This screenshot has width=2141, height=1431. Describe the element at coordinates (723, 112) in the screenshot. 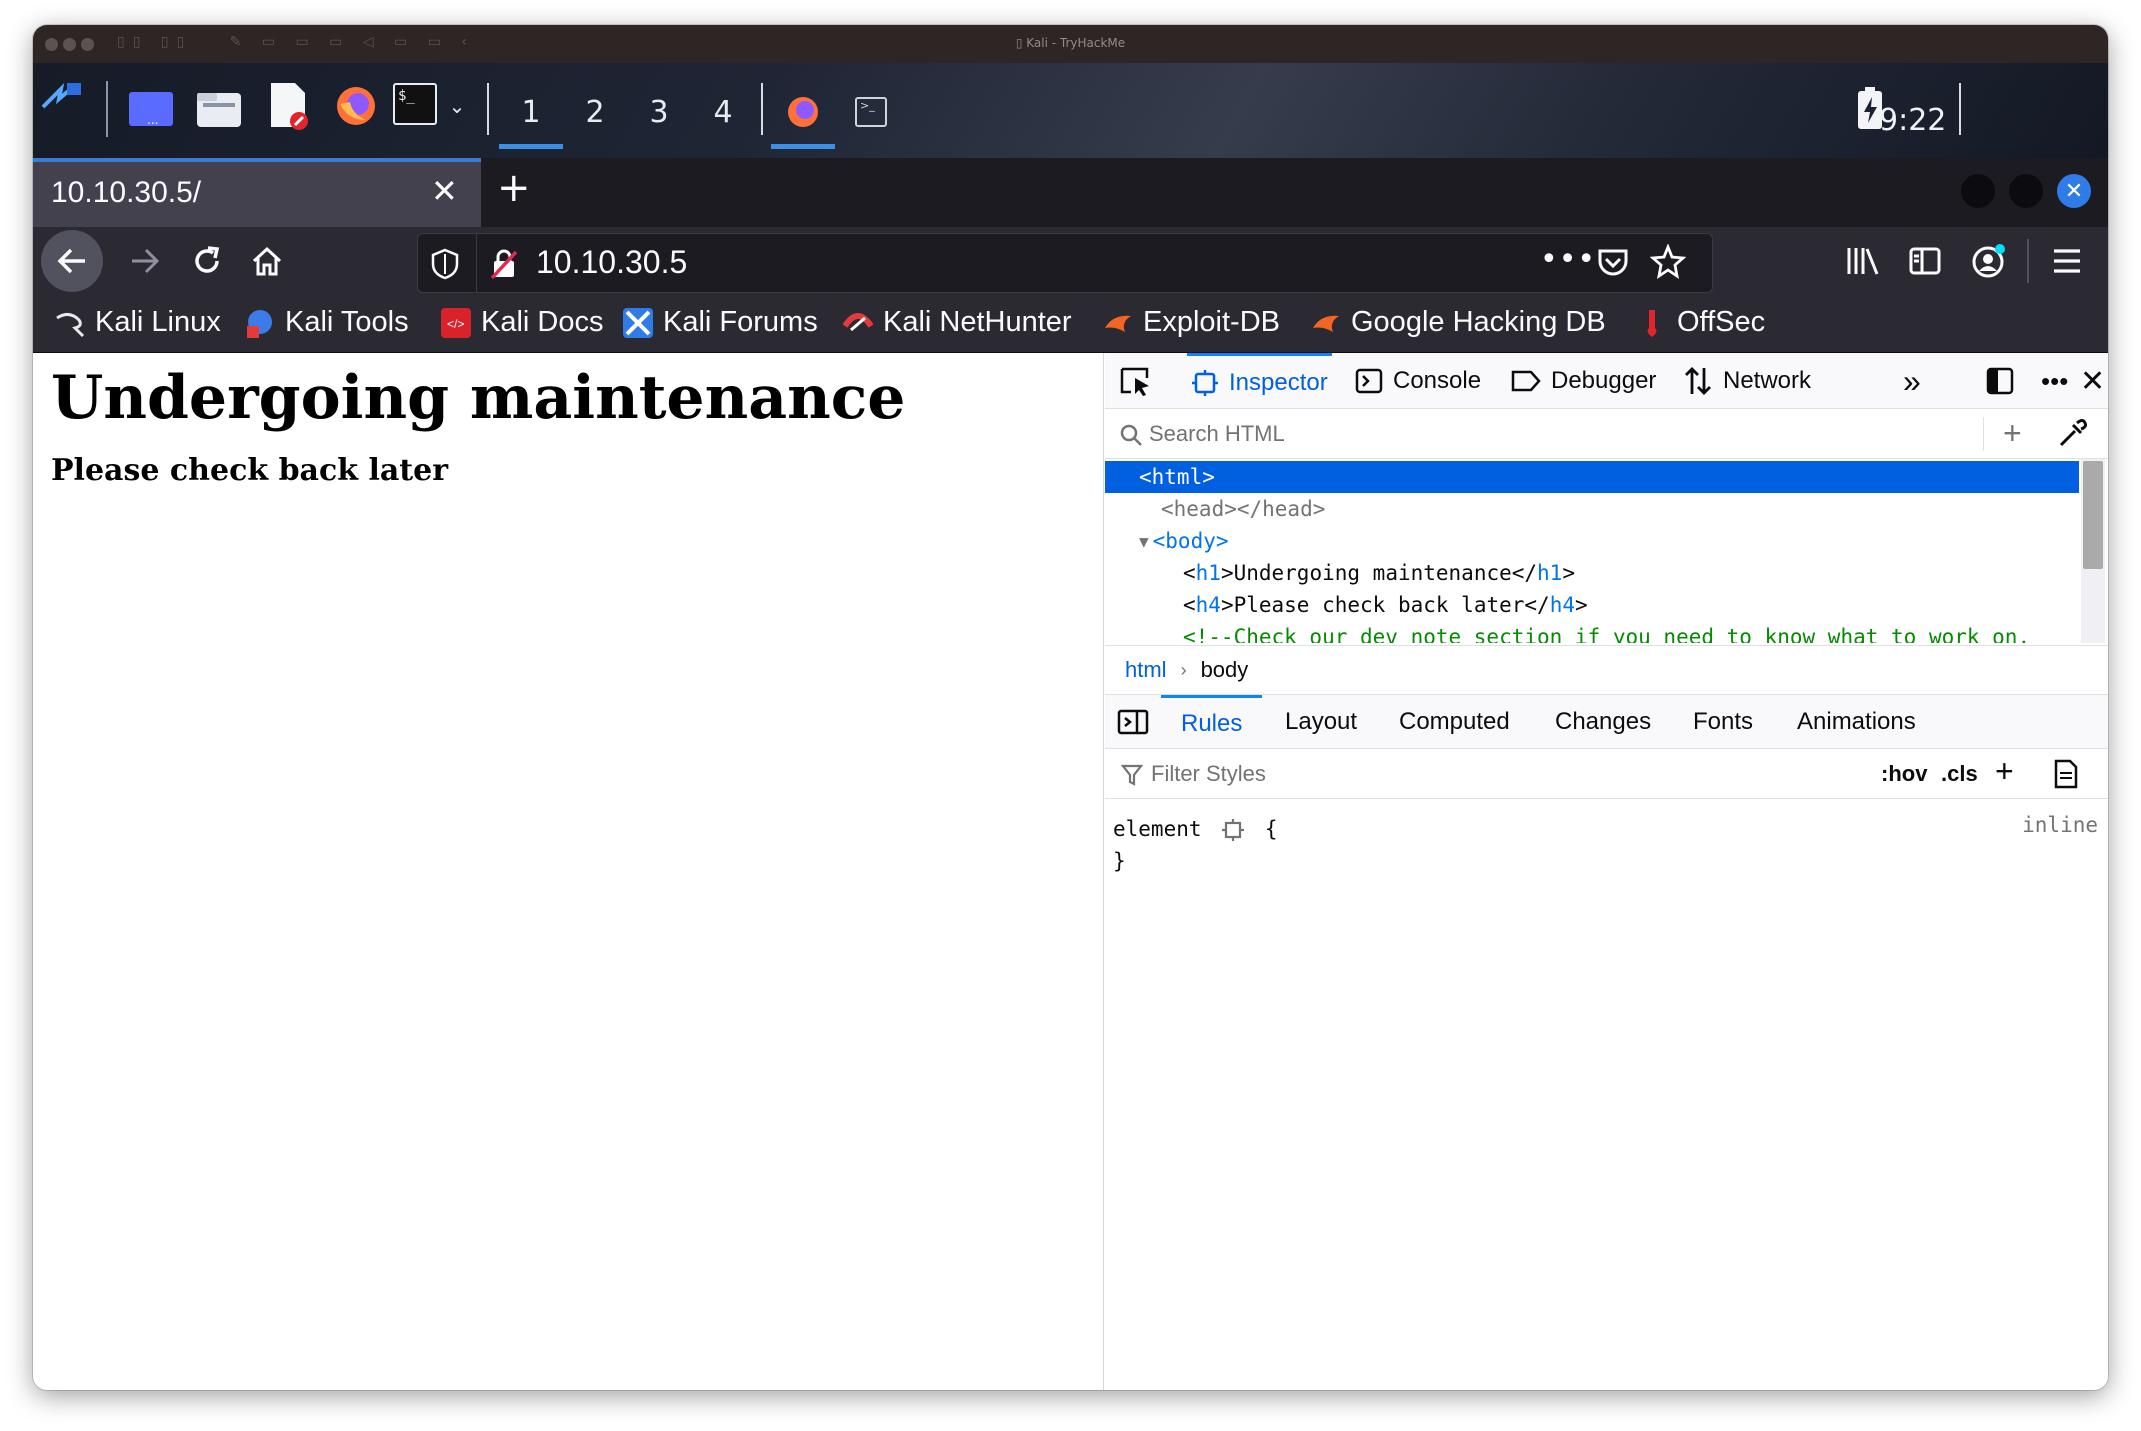

I see `workspace-4: 4` at that location.